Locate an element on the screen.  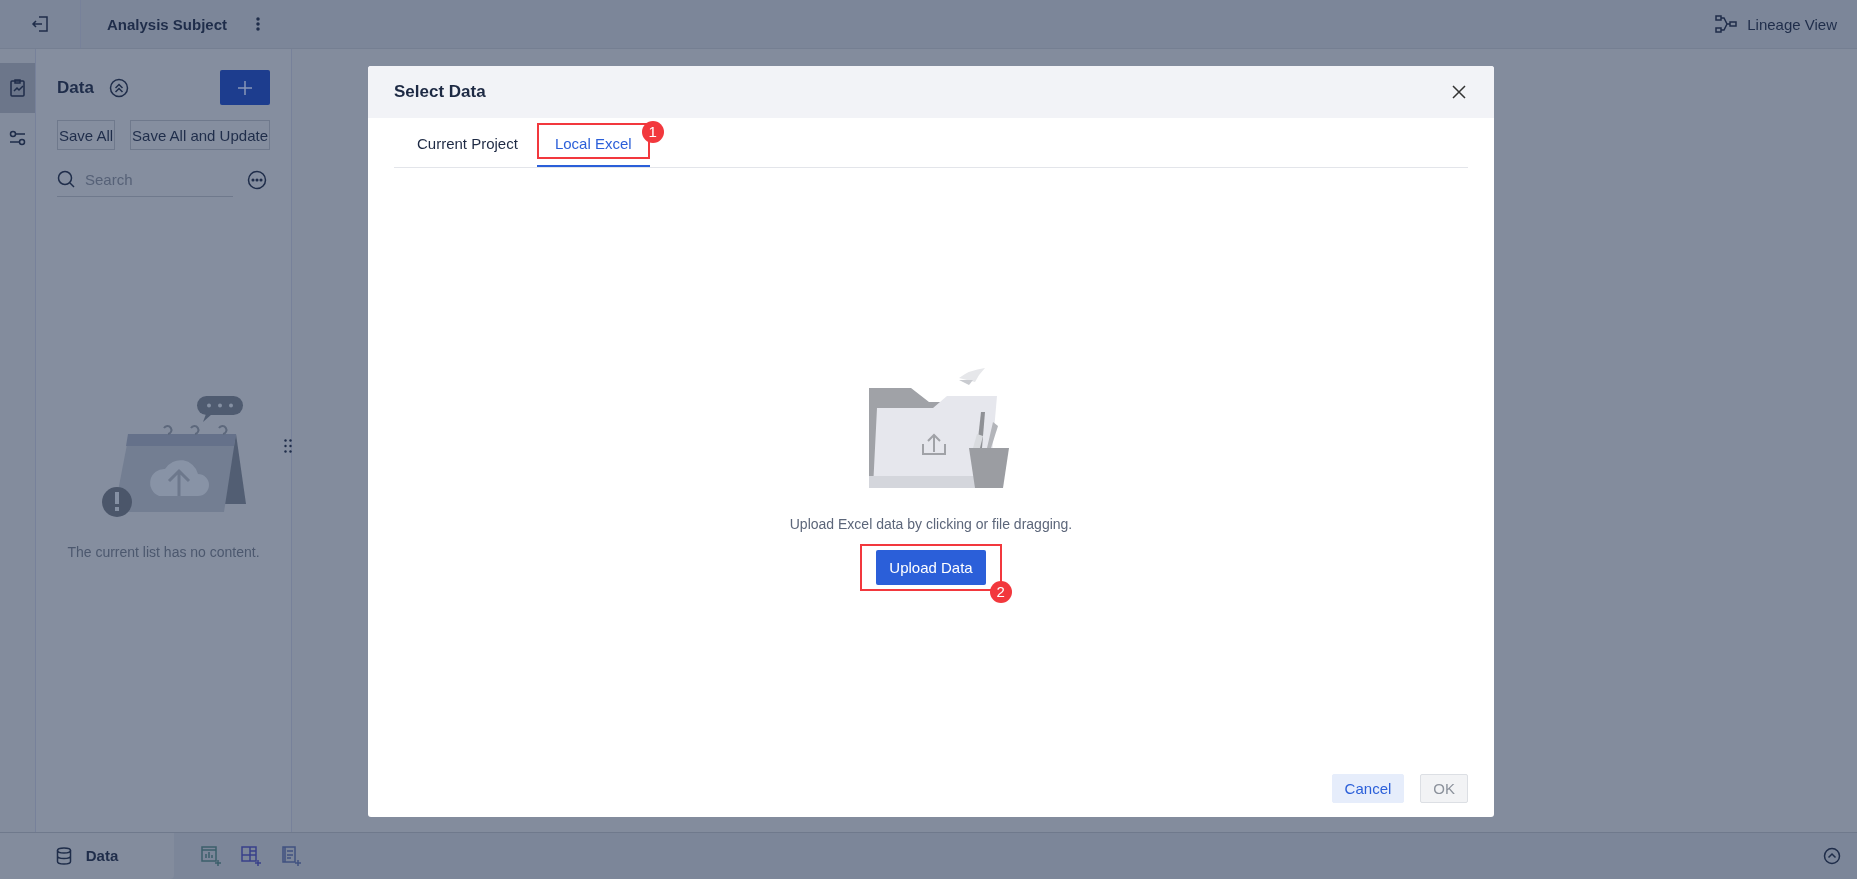
clipboard-chart-icon is located at coordinates (17, 88).